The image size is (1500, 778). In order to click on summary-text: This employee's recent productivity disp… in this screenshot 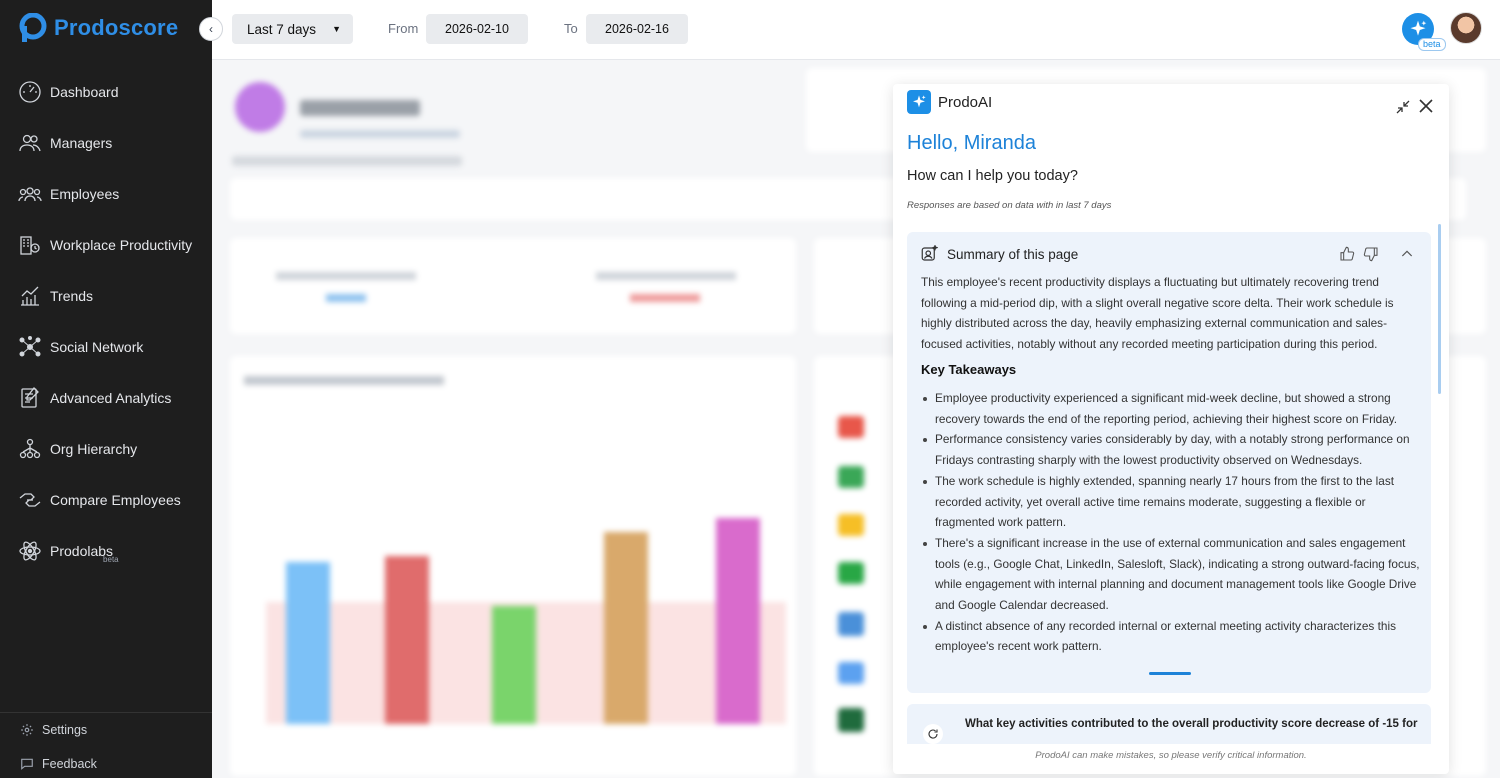, I will do `click(1157, 313)`.